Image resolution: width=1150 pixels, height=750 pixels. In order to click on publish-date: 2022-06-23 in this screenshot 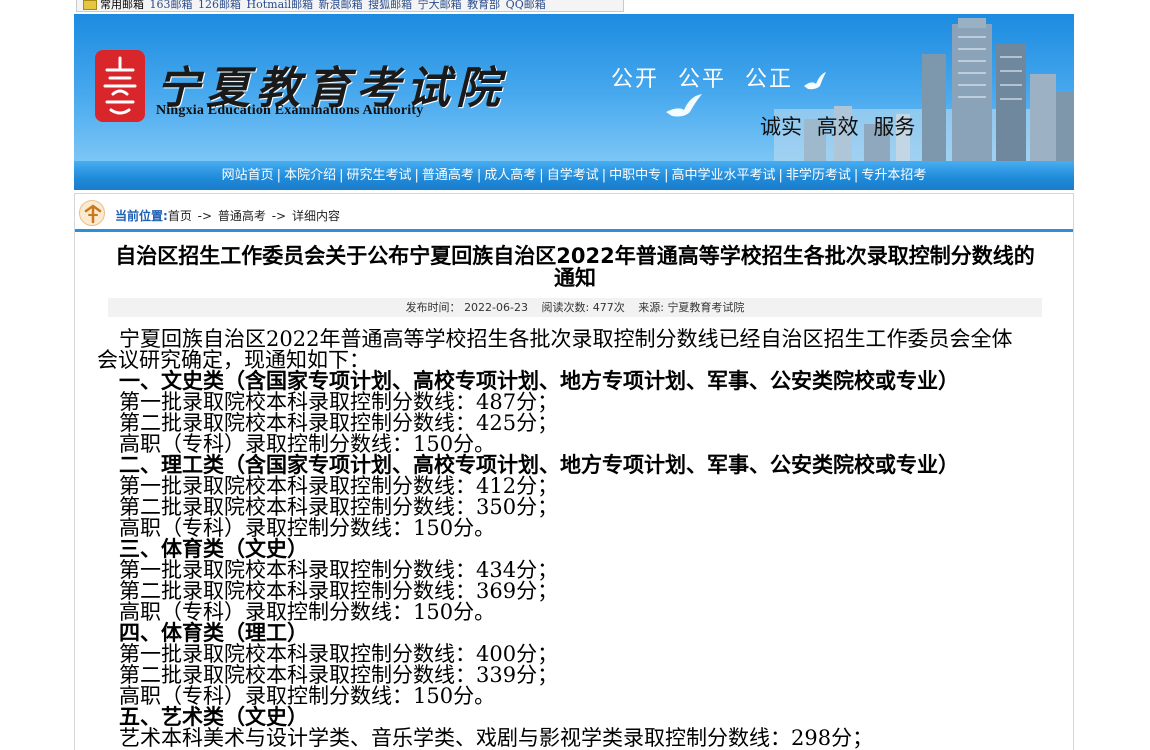, I will do `click(496, 307)`.